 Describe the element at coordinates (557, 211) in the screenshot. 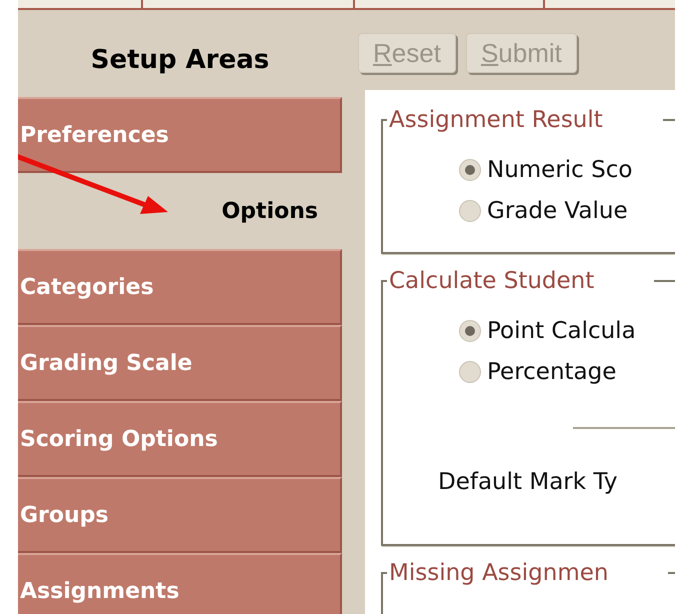

I see `radio-label: Grade Value` at that location.